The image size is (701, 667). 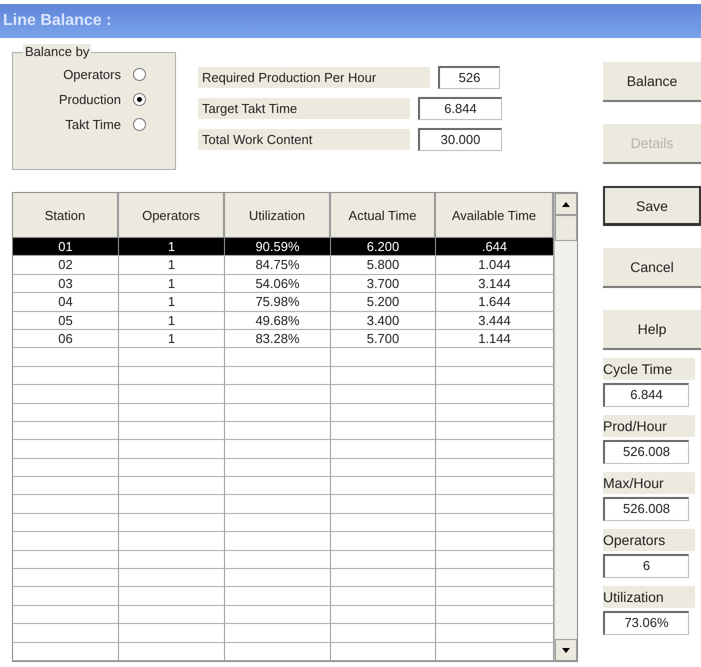 What do you see at coordinates (278, 320) in the screenshot?
I see `table-cell: 49.68%` at bounding box center [278, 320].